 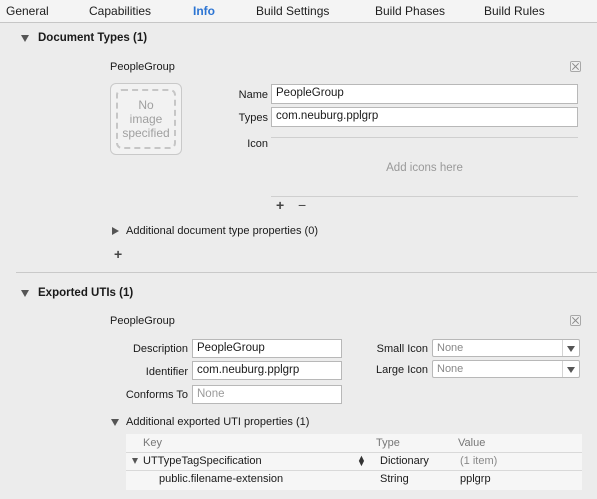 I want to click on row-stepper-icon: ▲ ▼, so click(x=361, y=461).